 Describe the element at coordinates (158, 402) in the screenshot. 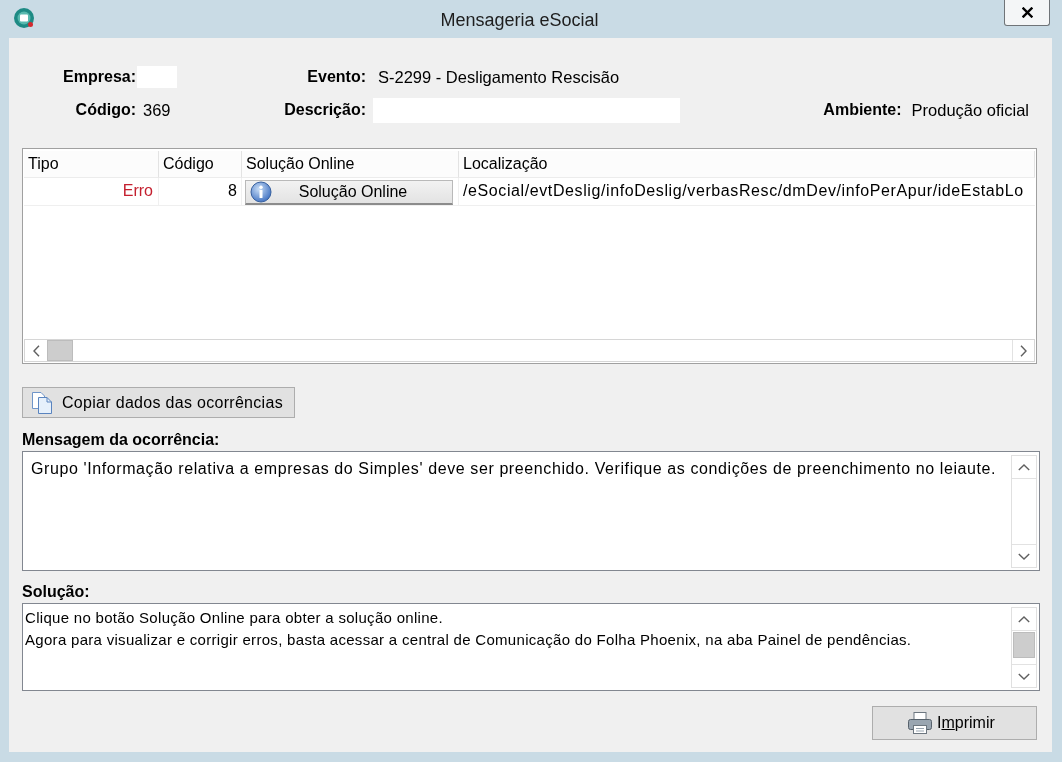

I see `copy-button: Copiar dados das ocorrências` at that location.